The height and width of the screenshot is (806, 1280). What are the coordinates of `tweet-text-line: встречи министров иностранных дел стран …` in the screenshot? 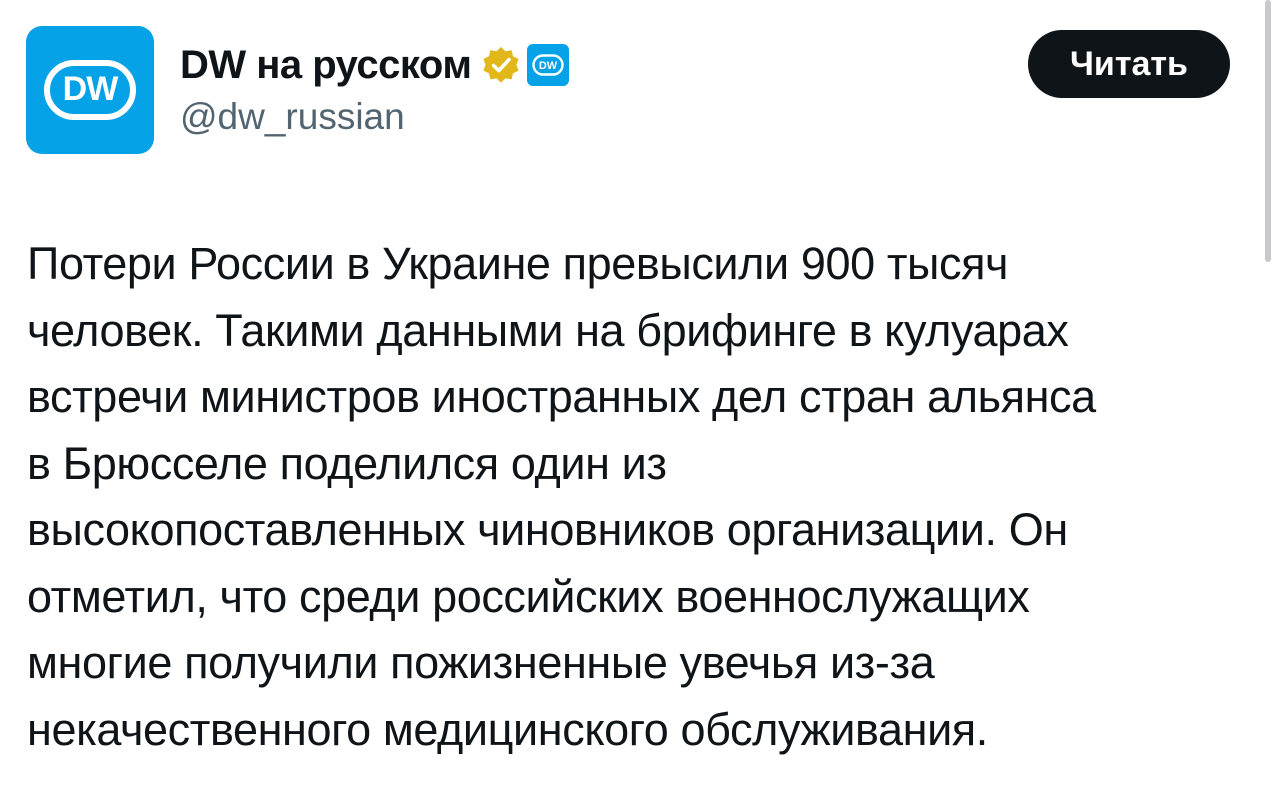 It's located at (561, 396).